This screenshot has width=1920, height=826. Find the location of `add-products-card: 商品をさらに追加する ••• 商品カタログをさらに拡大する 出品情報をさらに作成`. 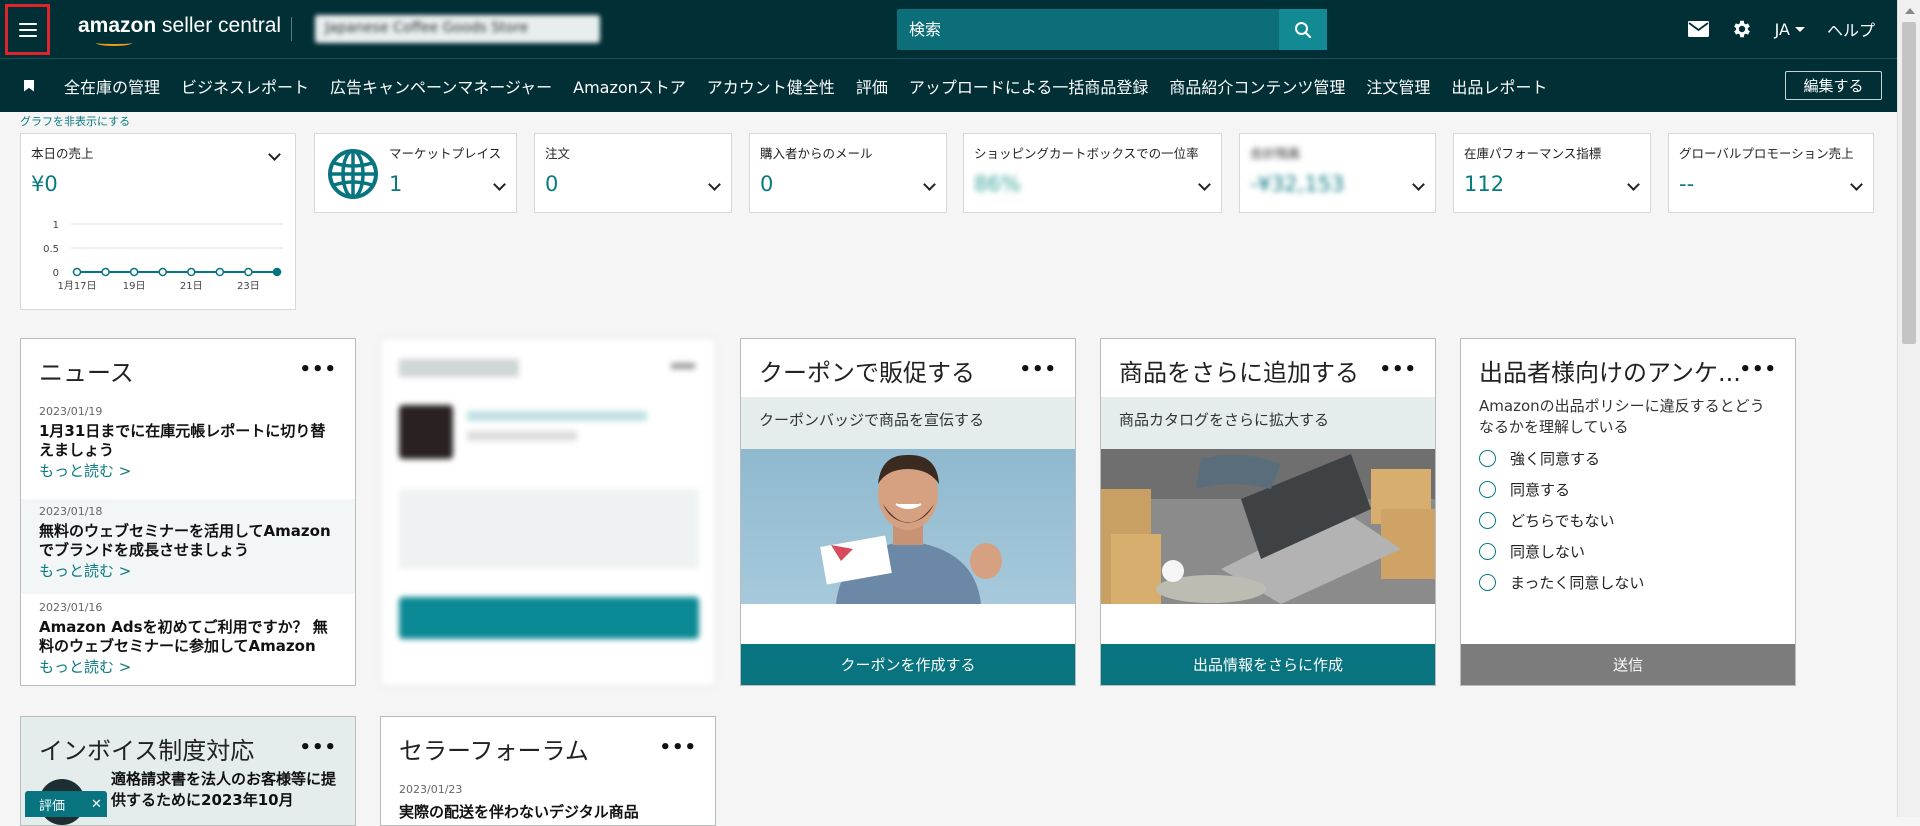

add-products-card: 商品をさらに追加する ••• 商品カタログをさらに拡大する 出品情報をさらに作成 is located at coordinates (1268, 512).